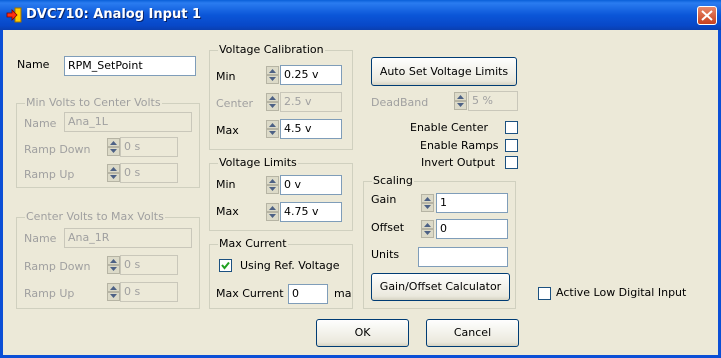  I want to click on min-to-center-name-field: Ana_1L, so click(128, 122).